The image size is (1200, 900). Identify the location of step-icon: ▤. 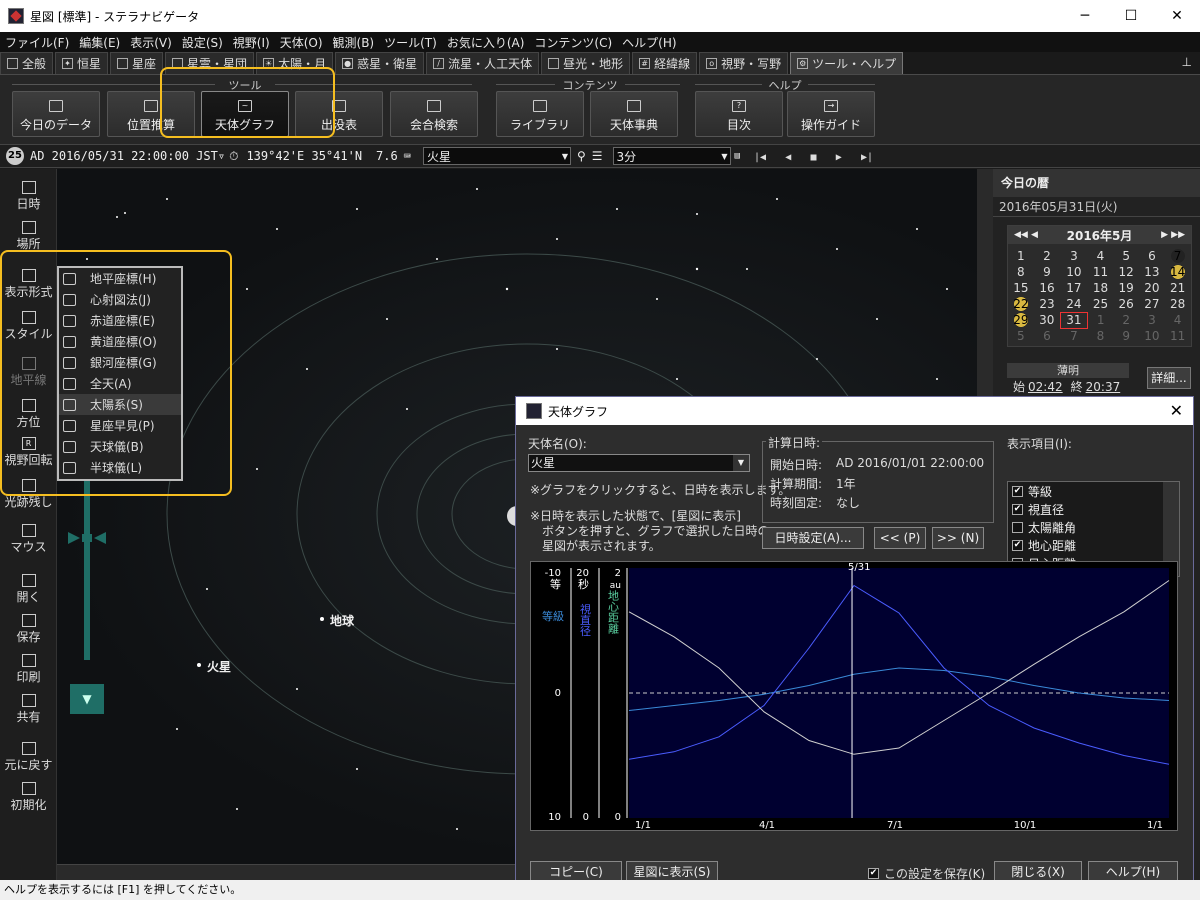
(737, 156).